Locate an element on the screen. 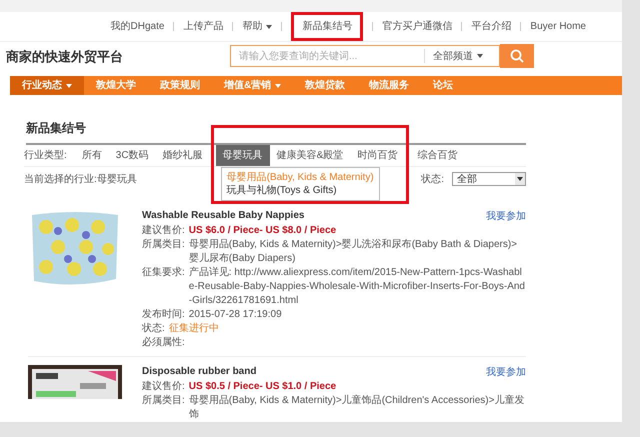 The image size is (640, 437). filter-tab: 3C数码 is located at coordinates (132, 155).